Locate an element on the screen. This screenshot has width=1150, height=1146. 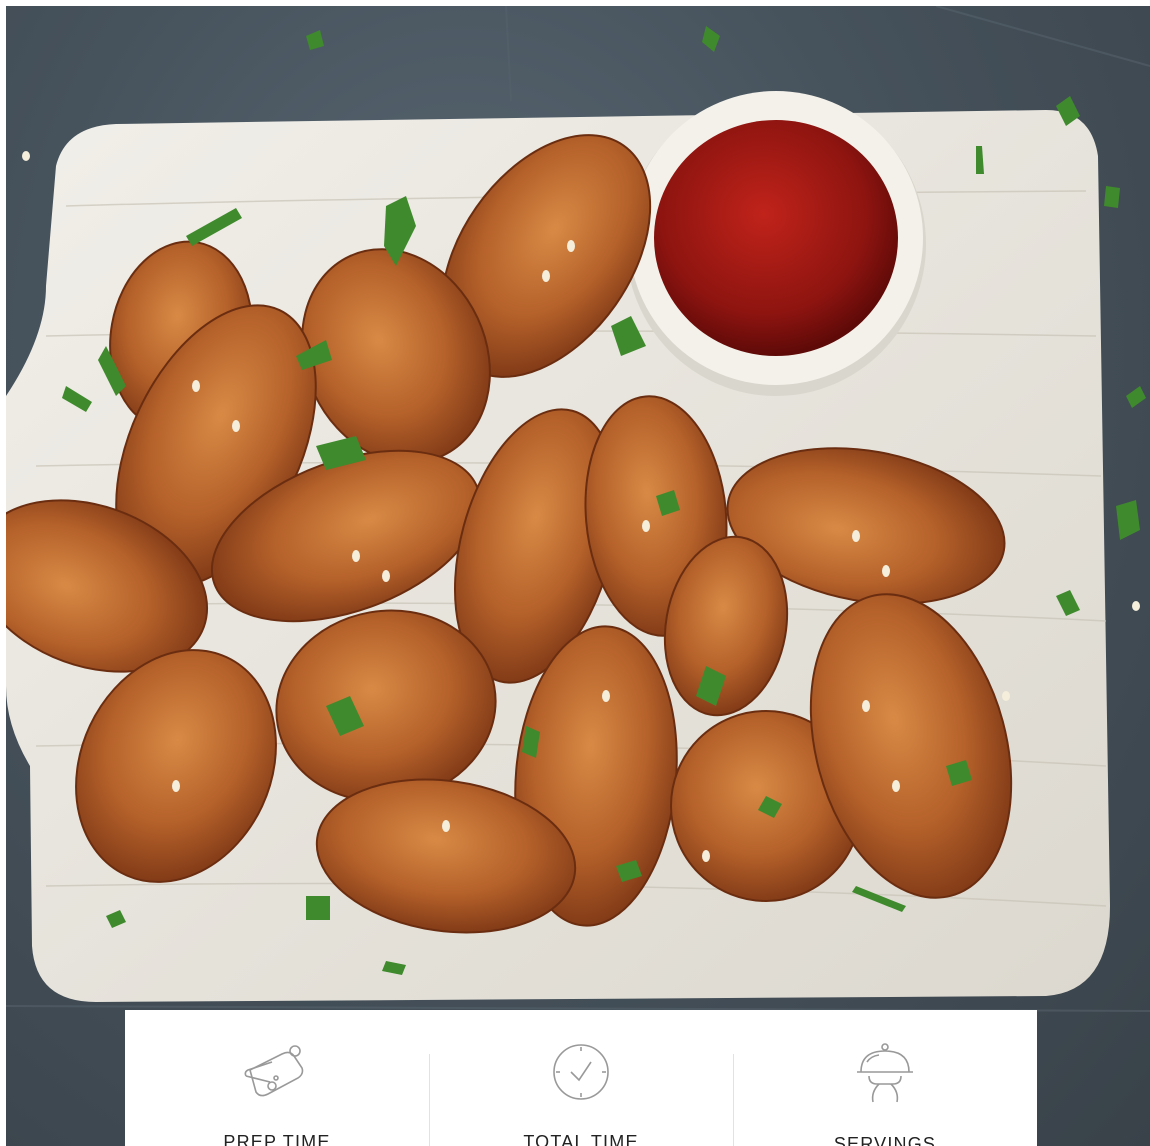
total-time-section: TOTAL TIME is located at coordinates (581, 1078).